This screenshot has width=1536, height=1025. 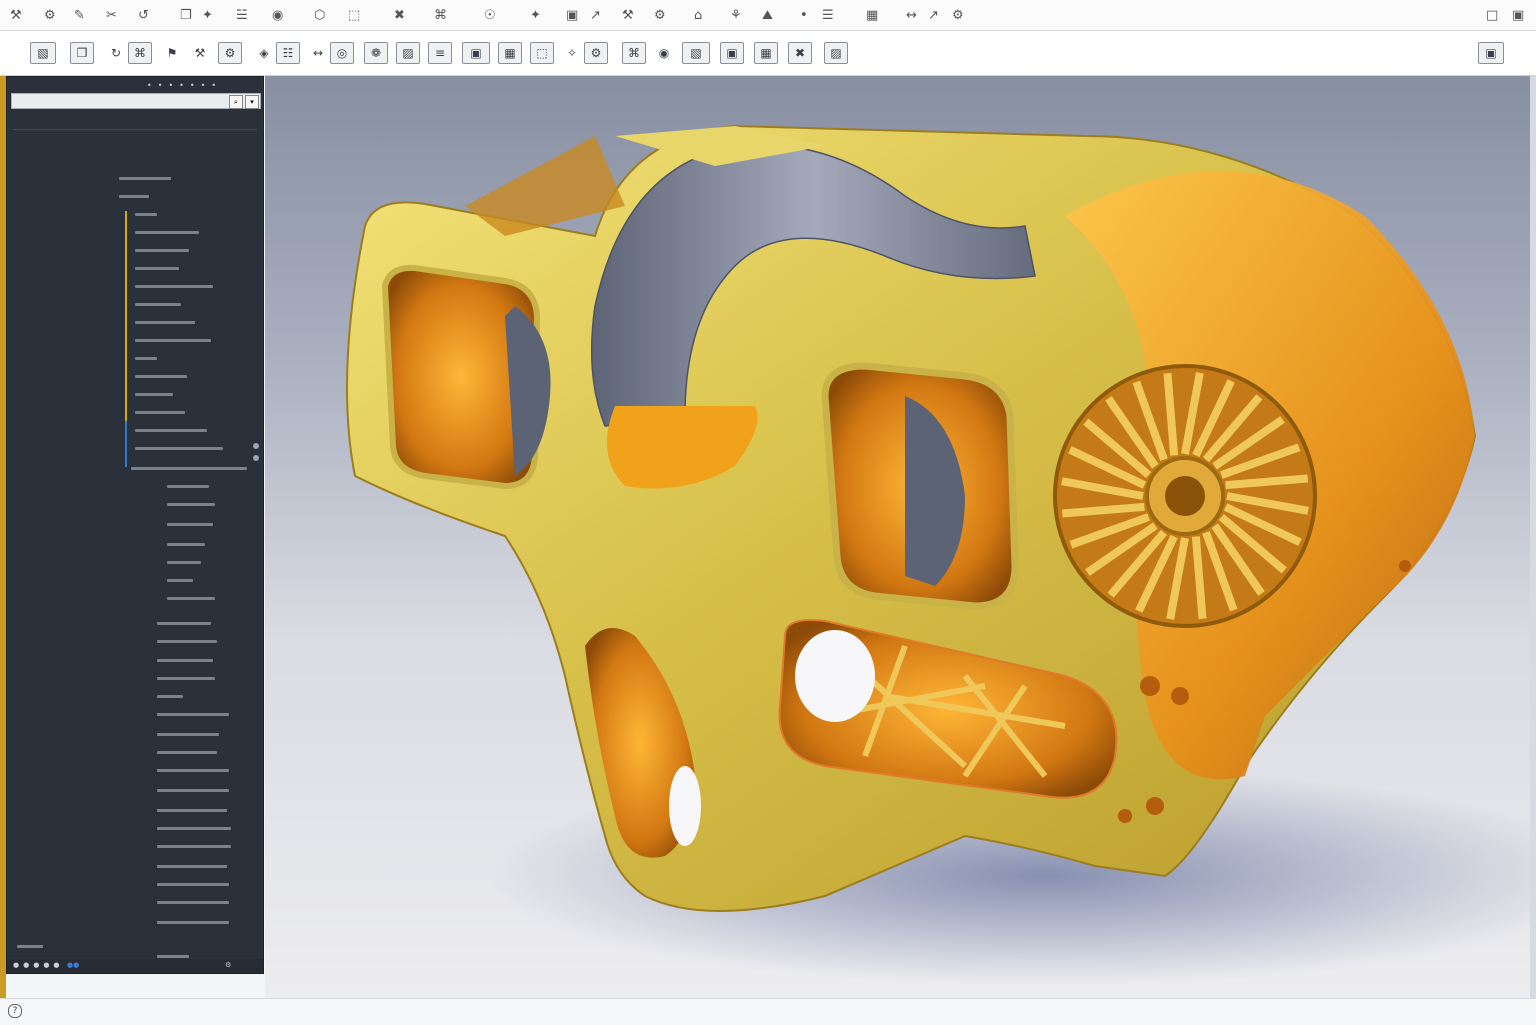 What do you see at coordinates (242, 15) in the screenshot?
I see `menu-icon: ☱` at bounding box center [242, 15].